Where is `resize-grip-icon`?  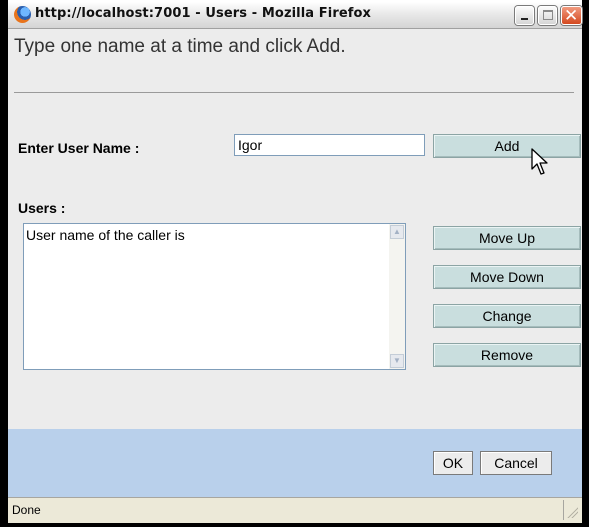 resize-grip-icon is located at coordinates (572, 512).